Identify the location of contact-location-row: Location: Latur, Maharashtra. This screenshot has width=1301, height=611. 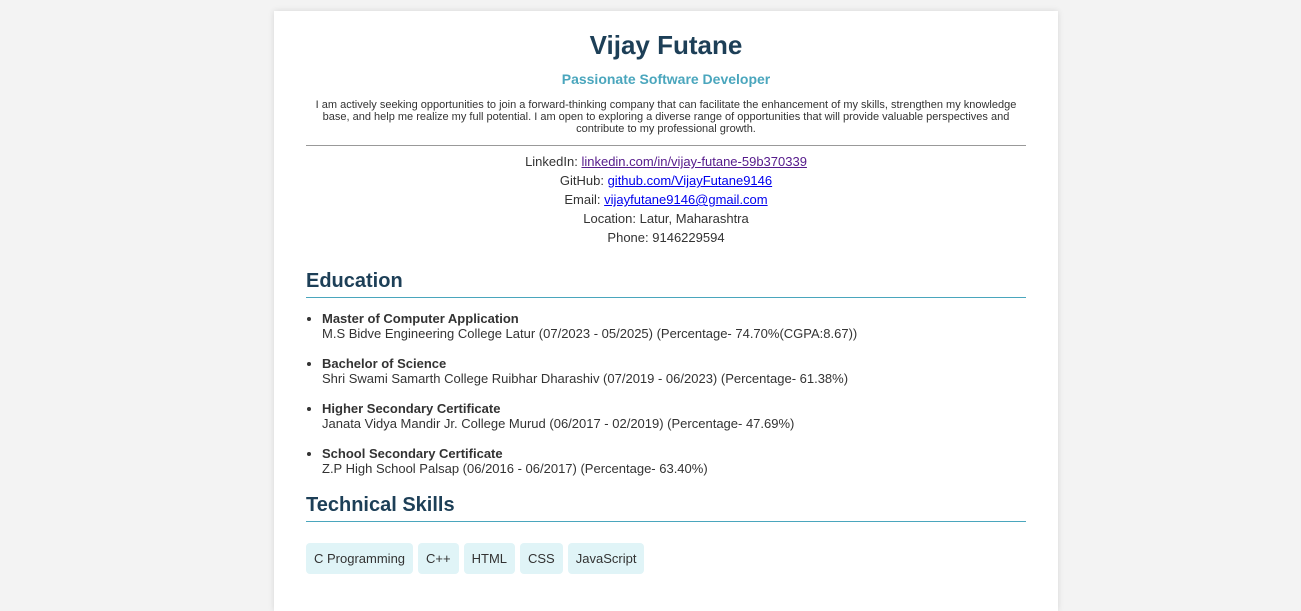
(666, 218).